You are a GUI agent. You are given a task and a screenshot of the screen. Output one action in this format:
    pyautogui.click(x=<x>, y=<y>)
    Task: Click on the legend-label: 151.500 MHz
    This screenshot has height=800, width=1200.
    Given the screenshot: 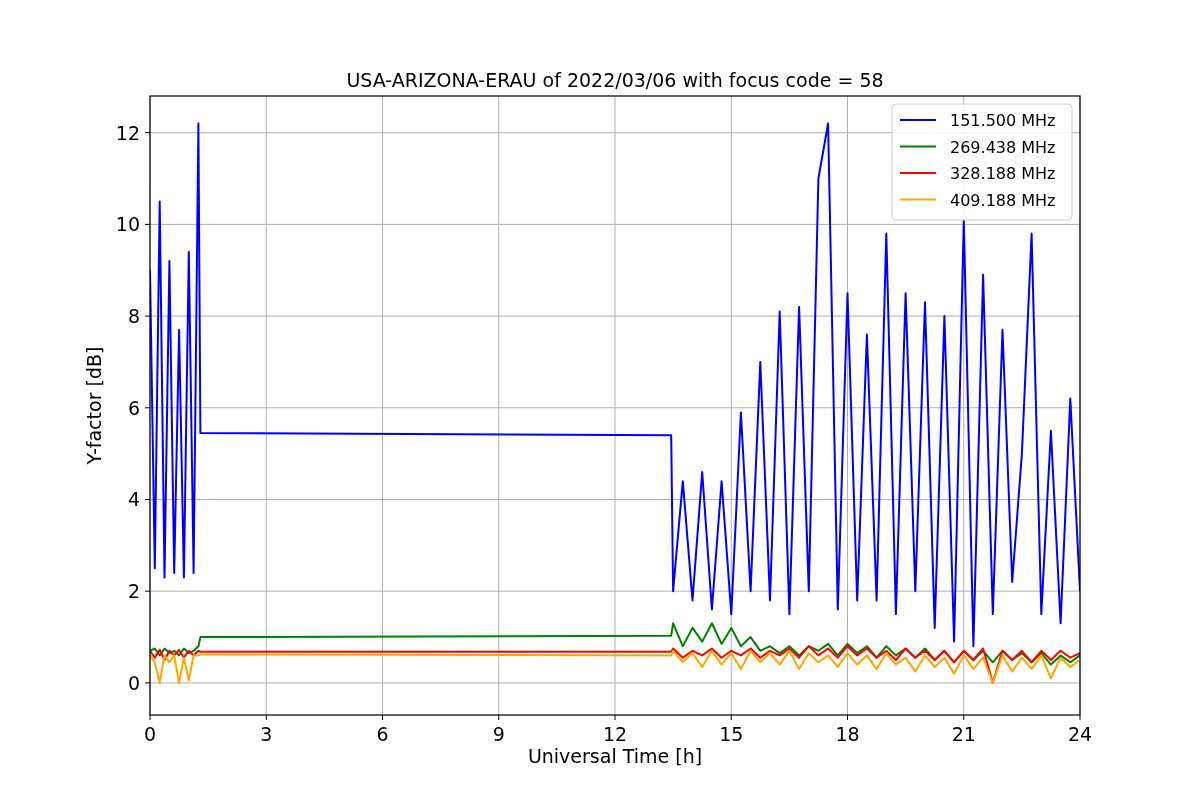 What is the action you would take?
    pyautogui.click(x=1003, y=120)
    